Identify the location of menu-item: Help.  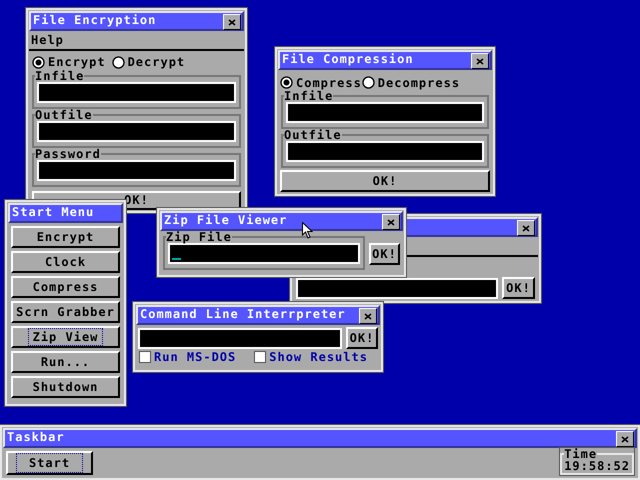
(47, 40).